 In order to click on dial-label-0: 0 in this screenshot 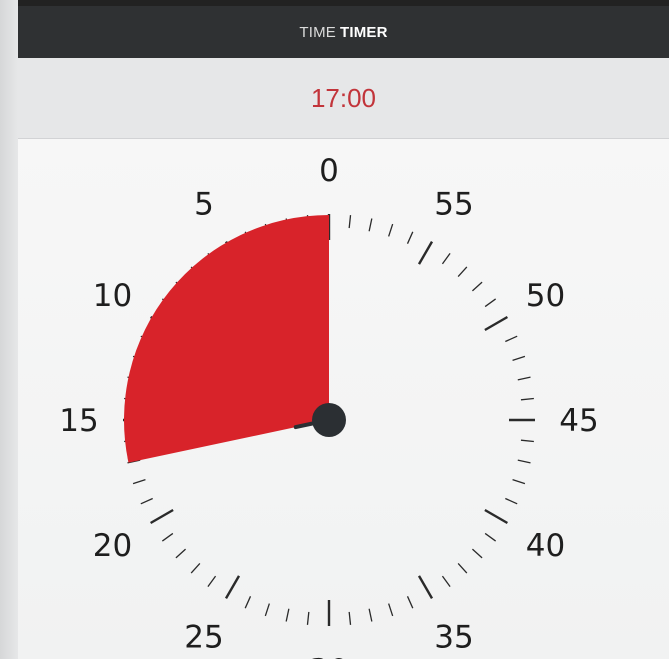, I will do `click(329, 171)`.